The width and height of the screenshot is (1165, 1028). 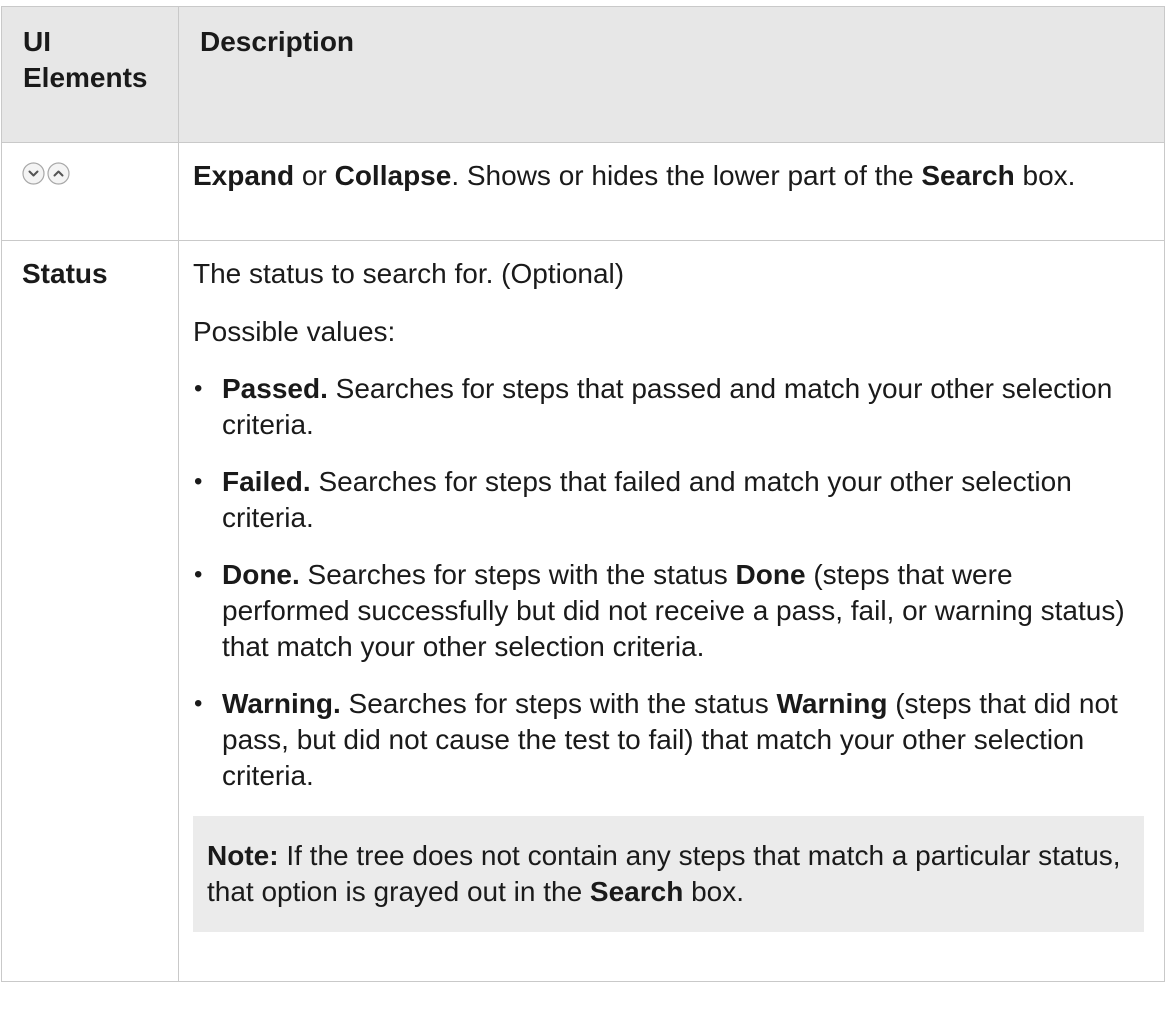 What do you see at coordinates (277, 41) in the screenshot?
I see `header-description-label: Description` at bounding box center [277, 41].